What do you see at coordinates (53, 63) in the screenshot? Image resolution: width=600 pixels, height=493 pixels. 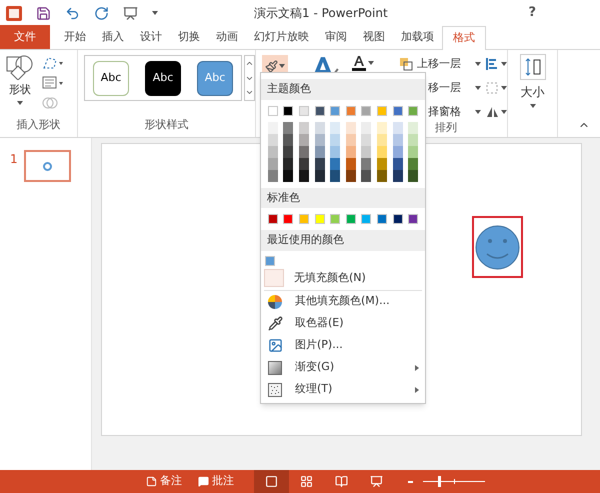 I see `edit-shape-icon` at bounding box center [53, 63].